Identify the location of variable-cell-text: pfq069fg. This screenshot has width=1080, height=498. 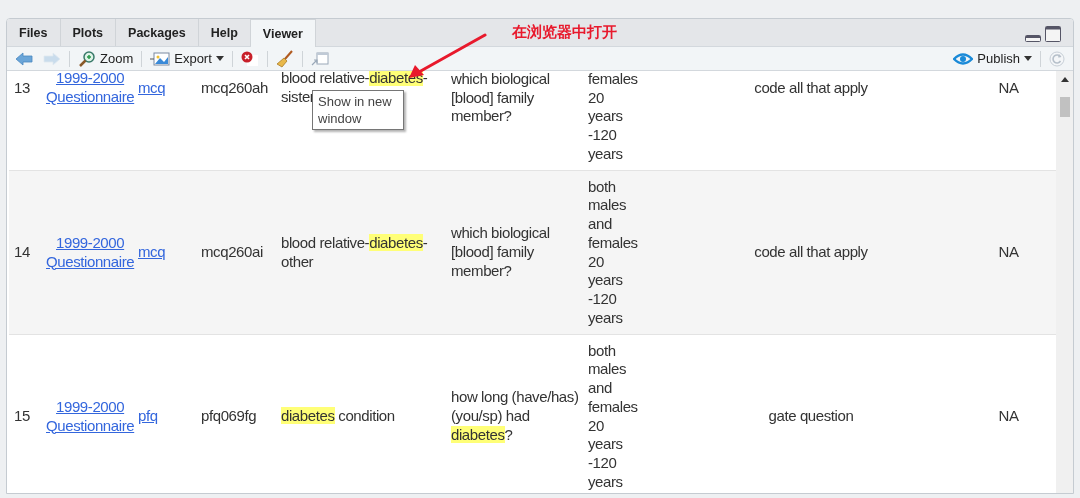
(229, 416).